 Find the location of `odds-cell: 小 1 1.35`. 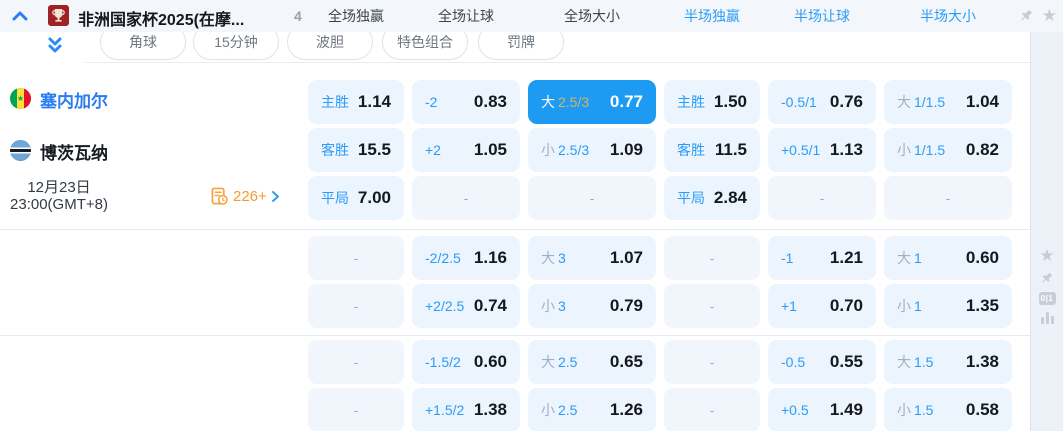

odds-cell: 小 1 1.35 is located at coordinates (948, 306).